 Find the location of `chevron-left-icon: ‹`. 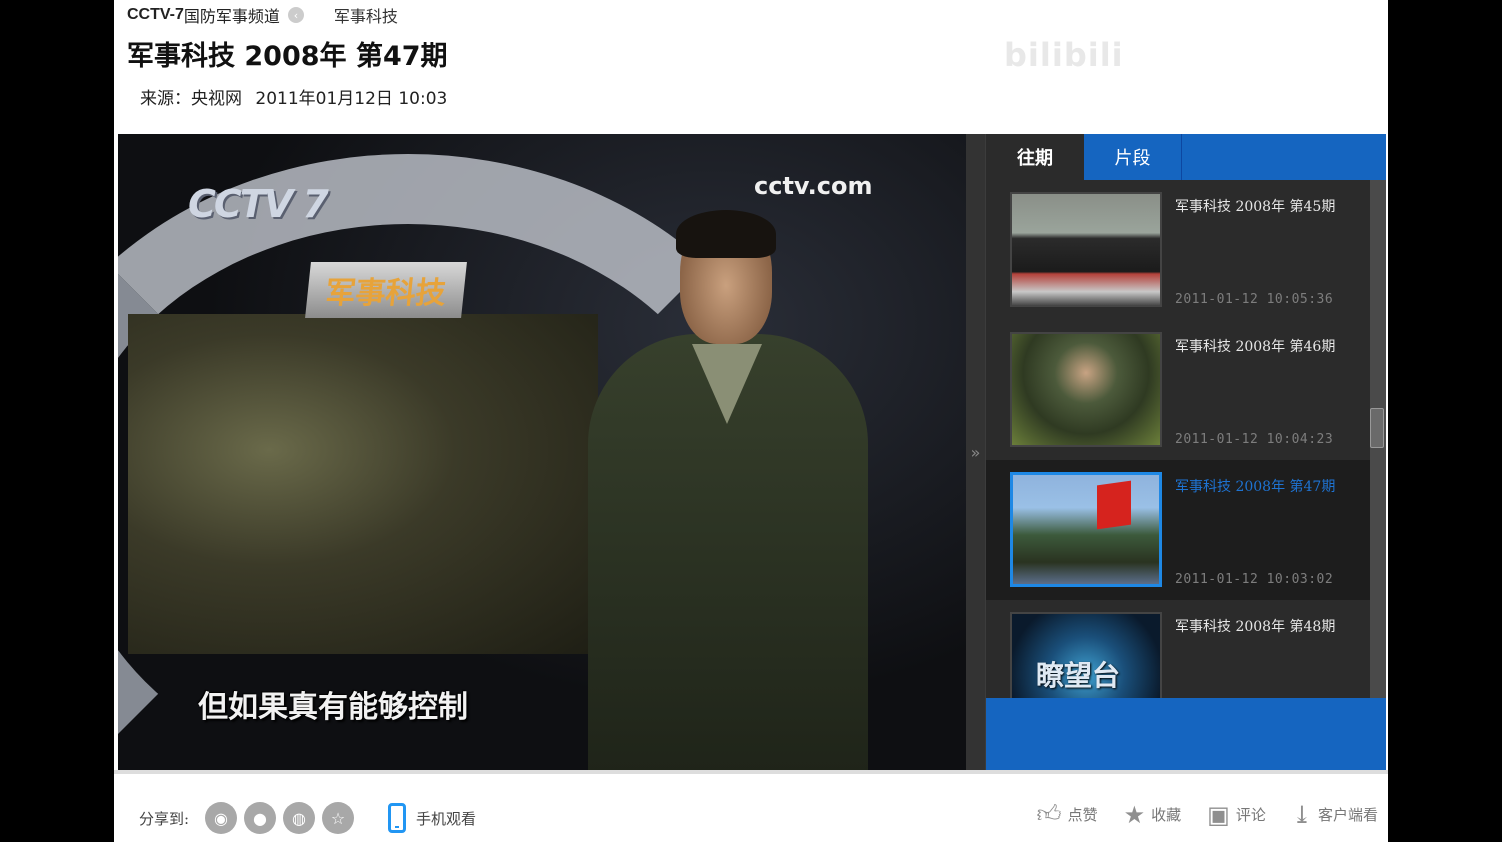

chevron-left-icon: ‹ is located at coordinates (295, 15).